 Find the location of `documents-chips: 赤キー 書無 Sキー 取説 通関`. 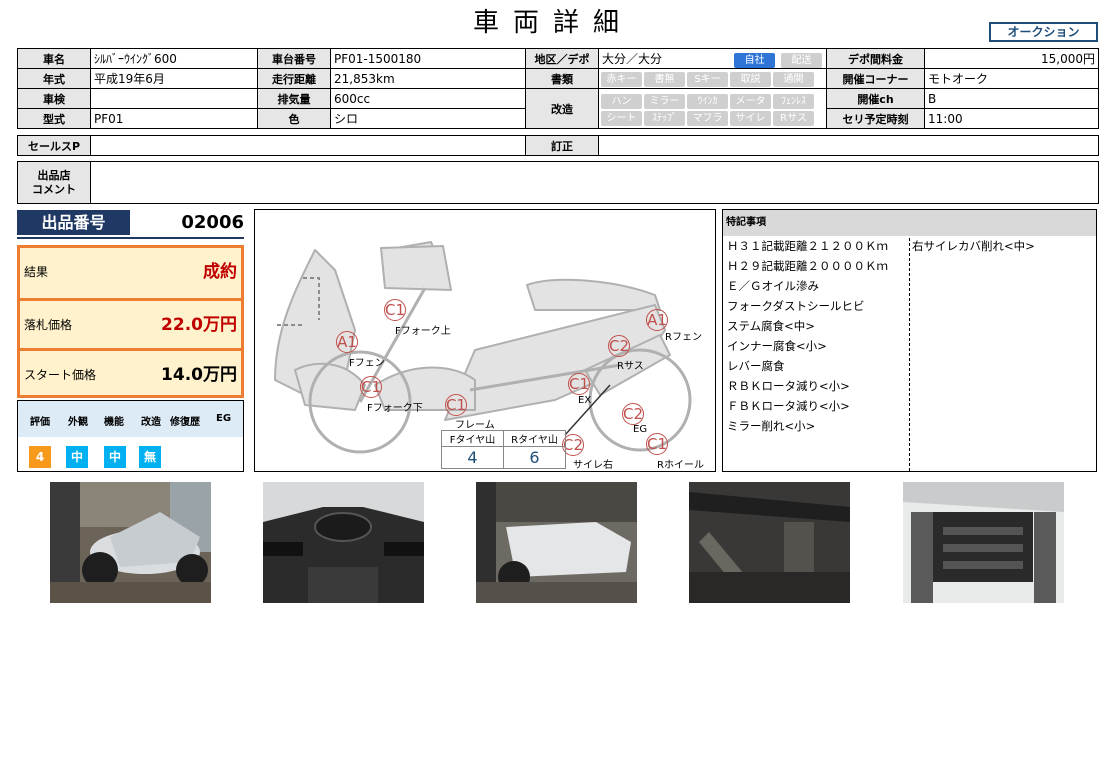

documents-chips: 赤キー 書無 Sキー 取説 通関 is located at coordinates (712, 78).